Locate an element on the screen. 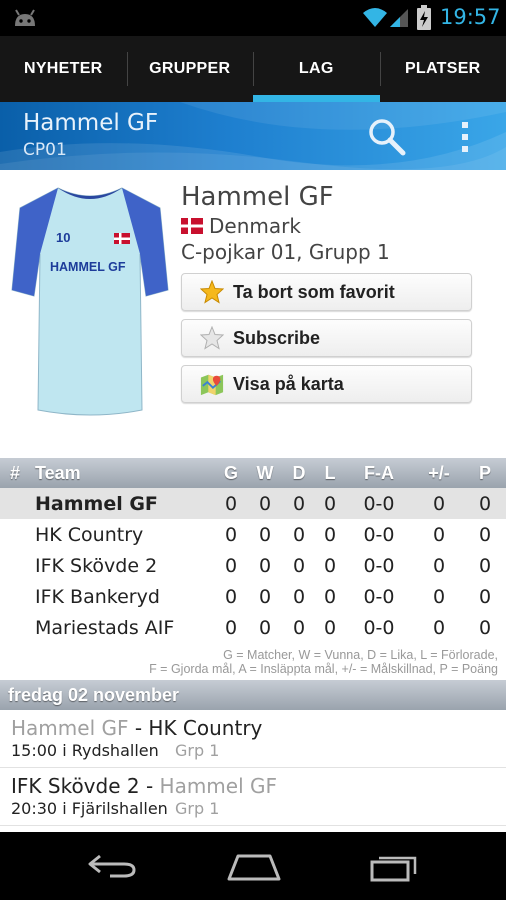 The height and width of the screenshot is (900, 506). match-home-team: Hammel GF is located at coordinates (70, 728).